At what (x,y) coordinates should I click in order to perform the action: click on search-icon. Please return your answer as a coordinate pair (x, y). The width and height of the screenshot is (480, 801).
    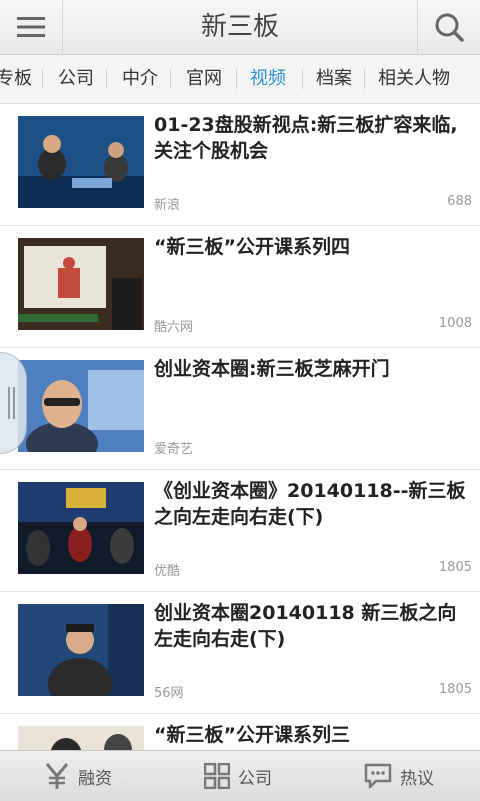
    Looking at the image, I should click on (449, 27).